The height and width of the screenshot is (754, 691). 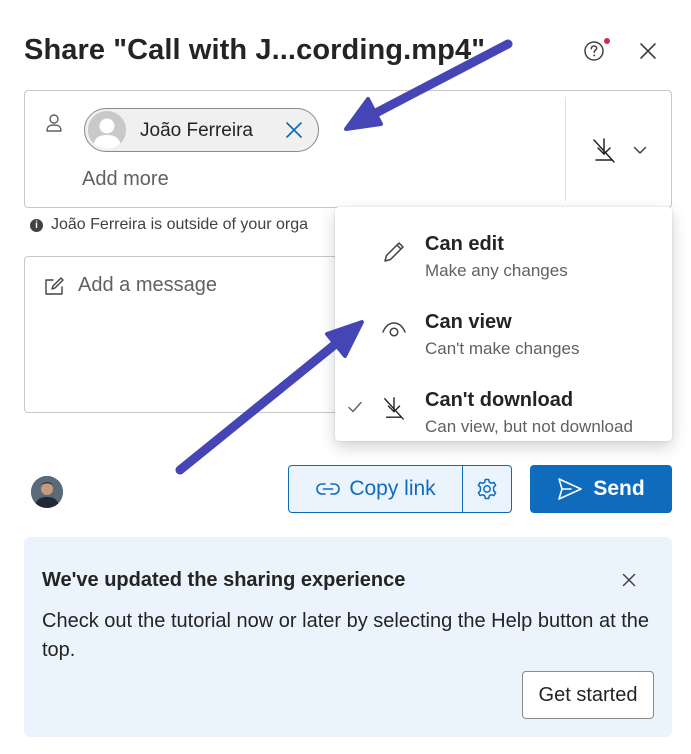 What do you see at coordinates (503, 256) in the screenshot?
I see `menu-item-can-edit: Can edit Make any changes` at bounding box center [503, 256].